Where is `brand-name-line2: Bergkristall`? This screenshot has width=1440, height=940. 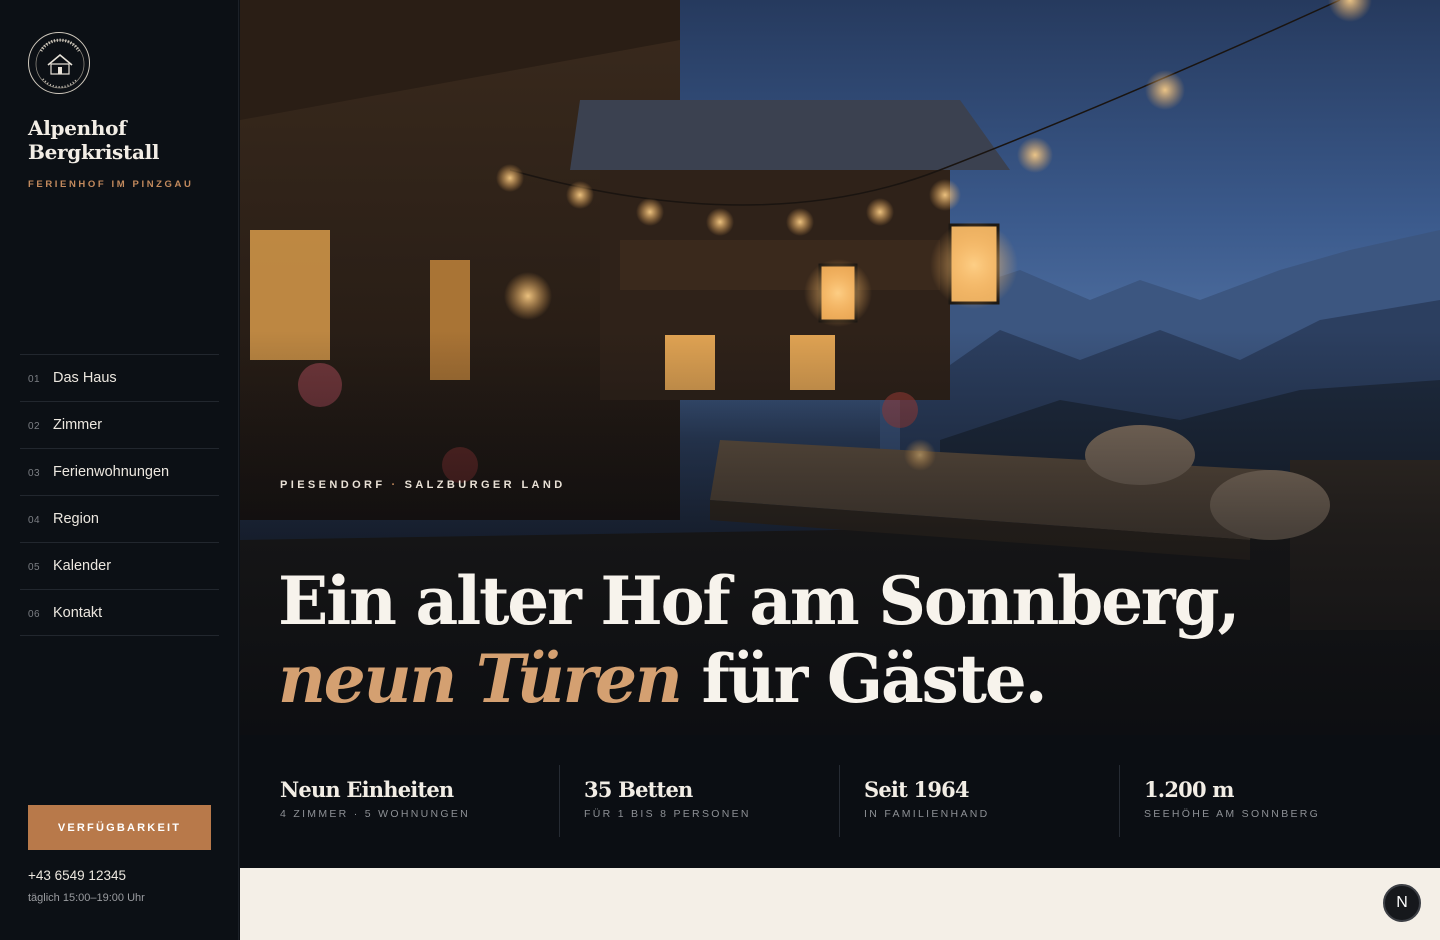
brand-name-line2: Bergkristall is located at coordinates (94, 152).